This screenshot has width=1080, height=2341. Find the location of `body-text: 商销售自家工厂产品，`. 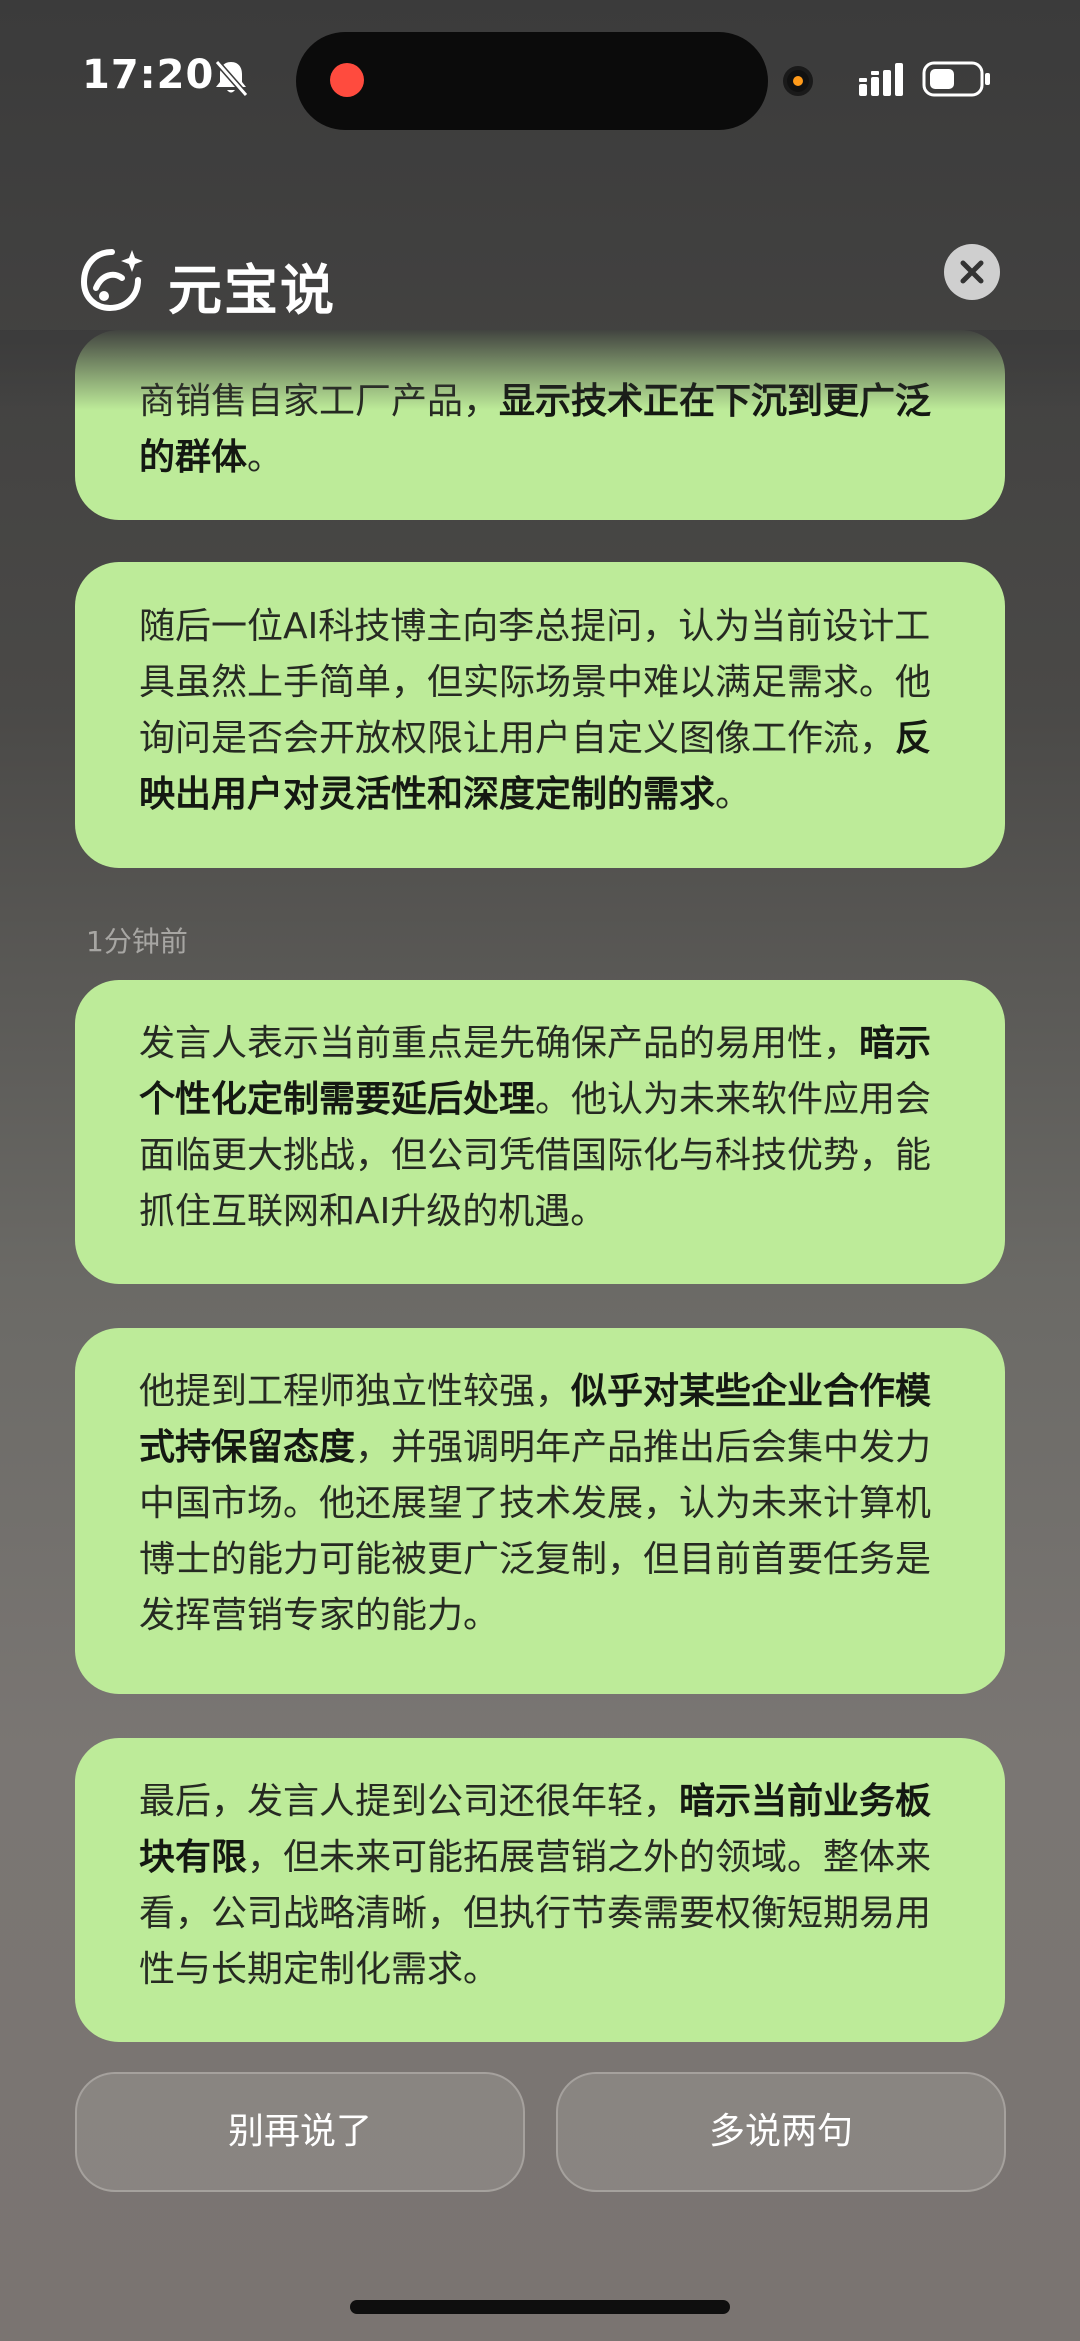

body-text: 商销售自家工厂产品， is located at coordinates (319, 401).